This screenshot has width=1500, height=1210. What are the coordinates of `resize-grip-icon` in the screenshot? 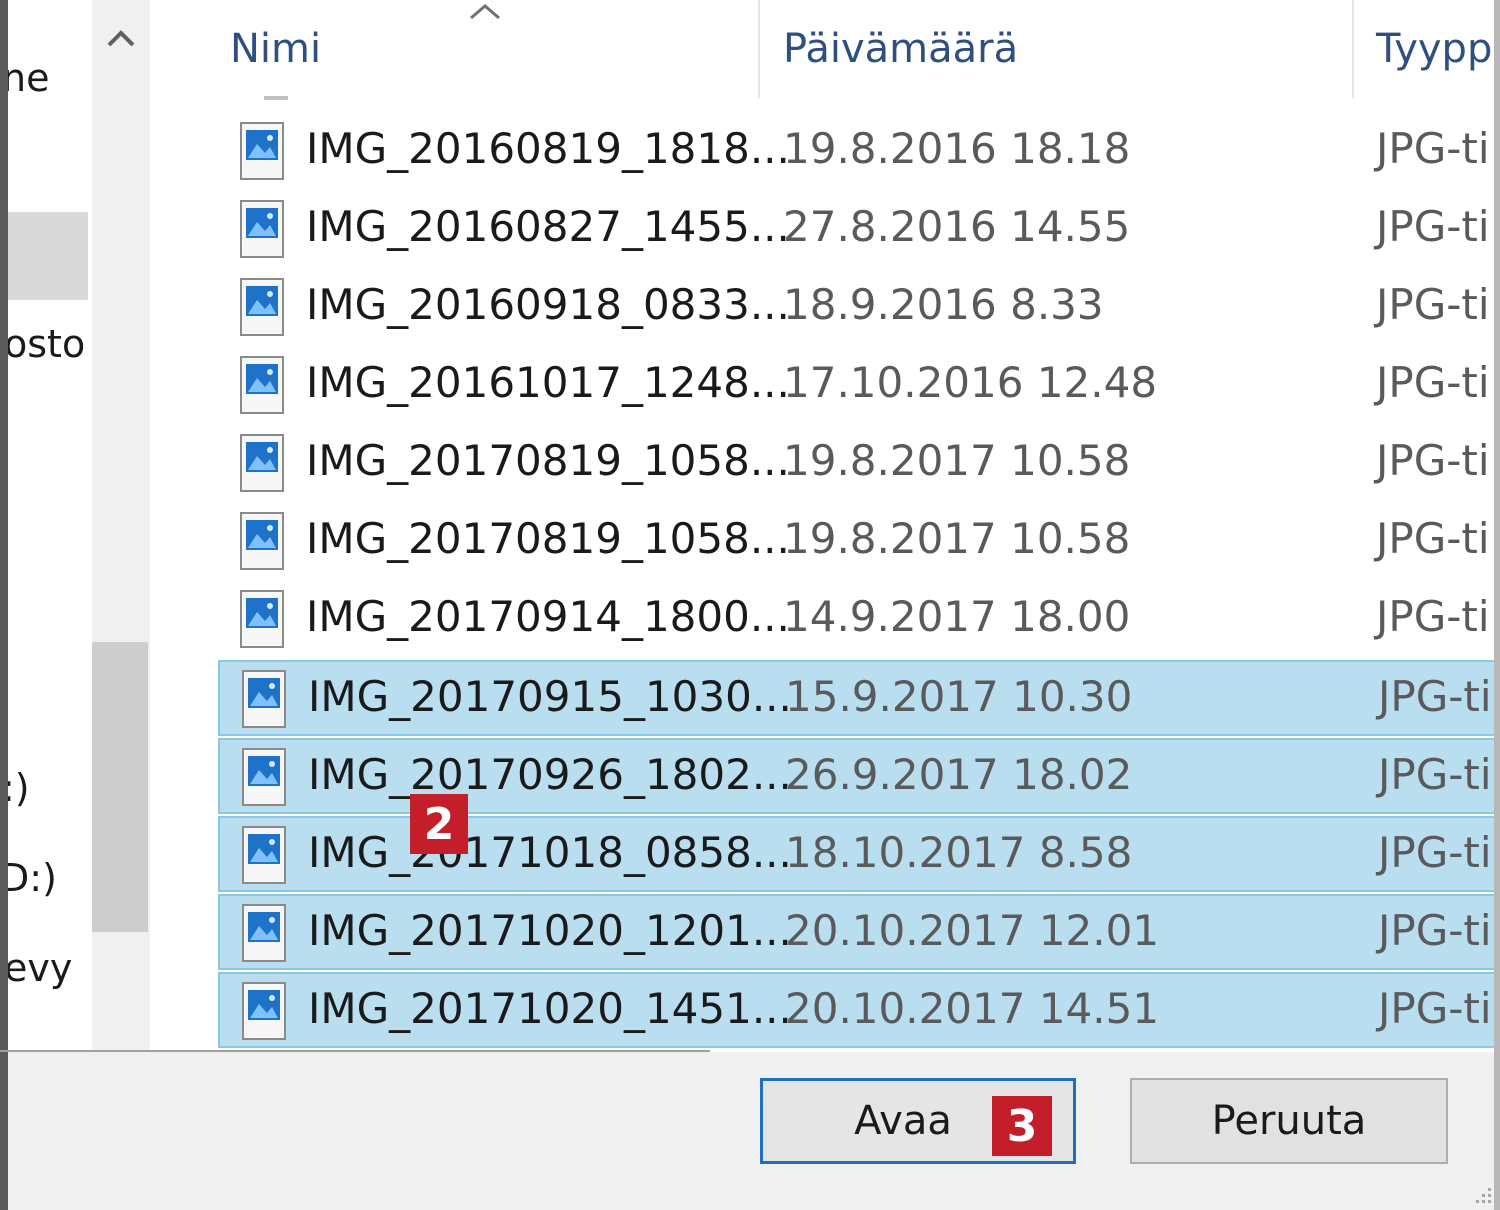 It's located at (1483, 1195).